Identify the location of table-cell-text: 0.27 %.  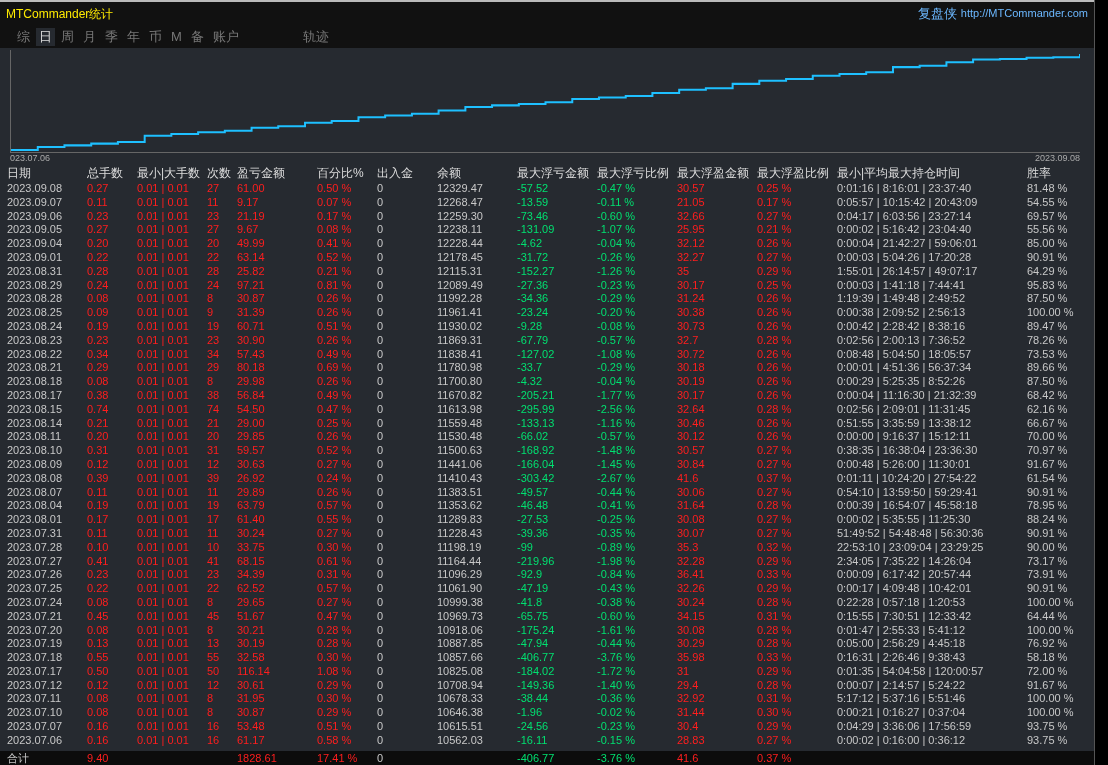
(775, 740).